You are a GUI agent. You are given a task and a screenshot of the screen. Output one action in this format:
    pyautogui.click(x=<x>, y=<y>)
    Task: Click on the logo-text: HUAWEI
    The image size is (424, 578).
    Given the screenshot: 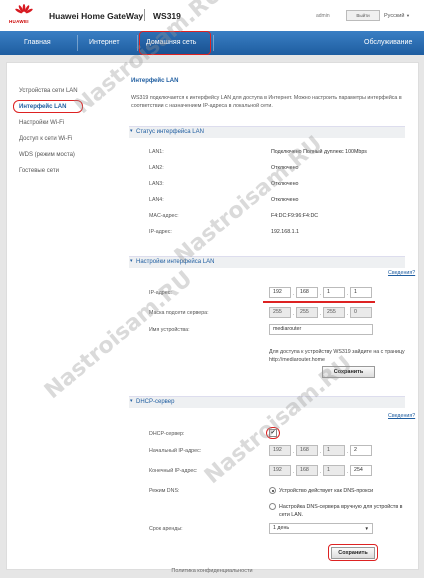 What is the action you would take?
    pyautogui.click(x=19, y=21)
    